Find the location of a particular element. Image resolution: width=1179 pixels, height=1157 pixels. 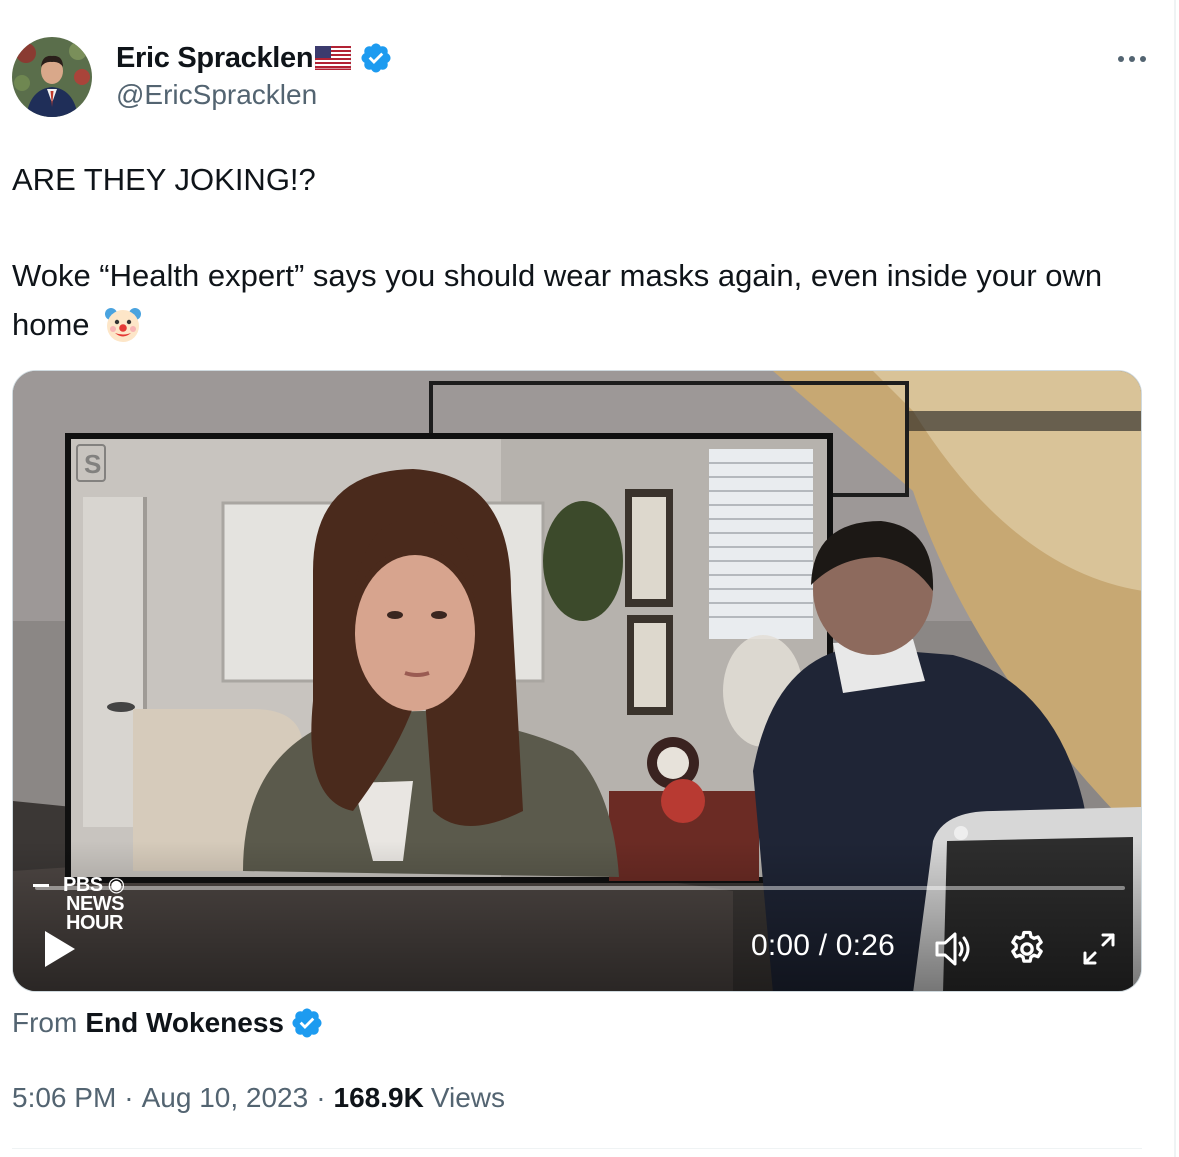

media-attribution: From End Wokeness is located at coordinates (168, 1023).